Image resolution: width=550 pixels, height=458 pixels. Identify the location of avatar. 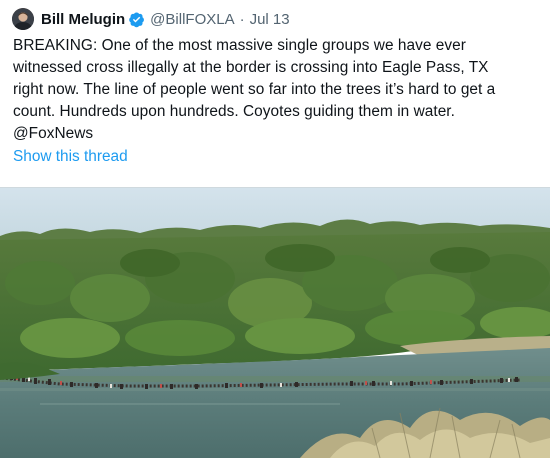
(23, 19).